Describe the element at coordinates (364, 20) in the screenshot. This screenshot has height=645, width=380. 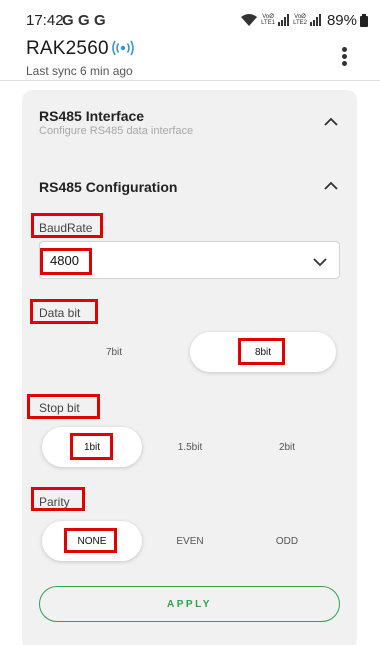
I see `battery-icon` at that location.